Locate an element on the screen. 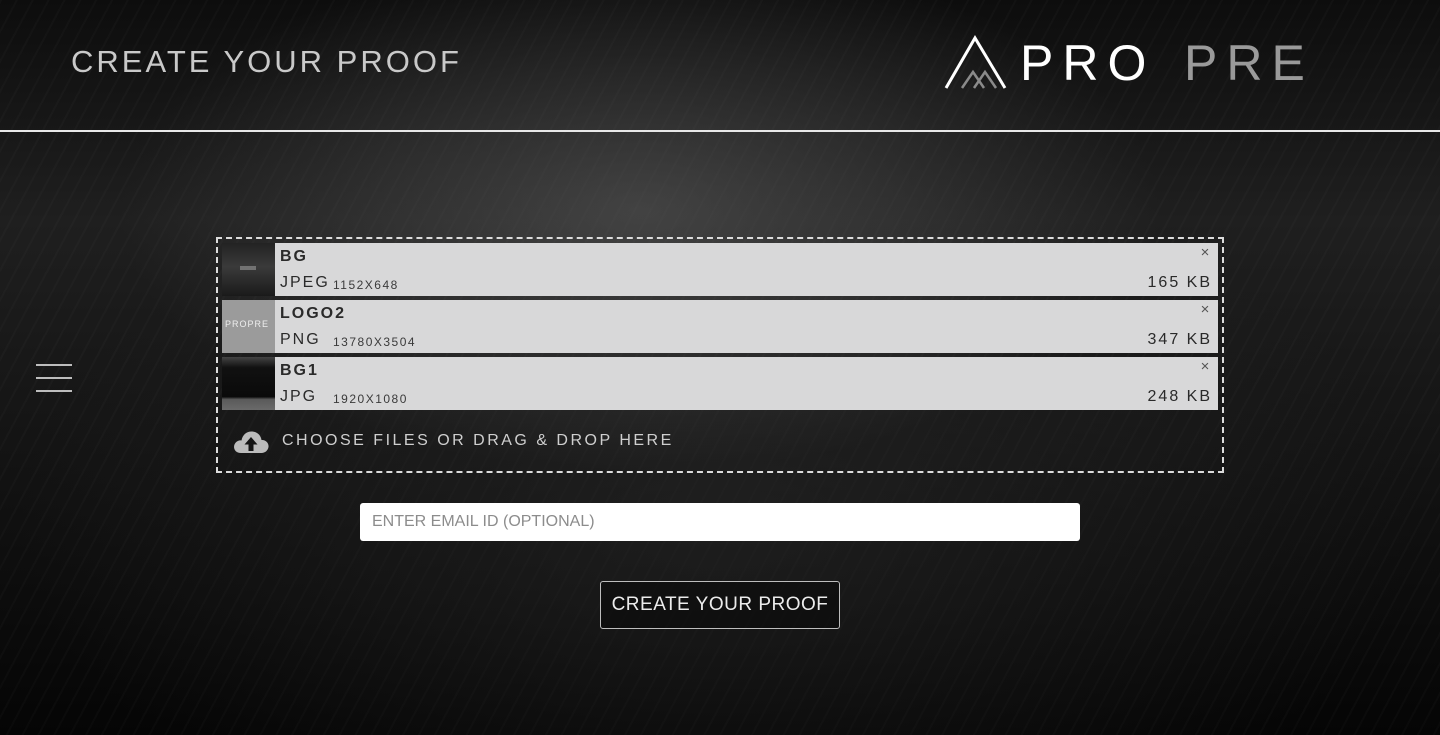 The height and width of the screenshot is (735, 1440). page-title: CREATE YOUR PROOF is located at coordinates (266, 61).